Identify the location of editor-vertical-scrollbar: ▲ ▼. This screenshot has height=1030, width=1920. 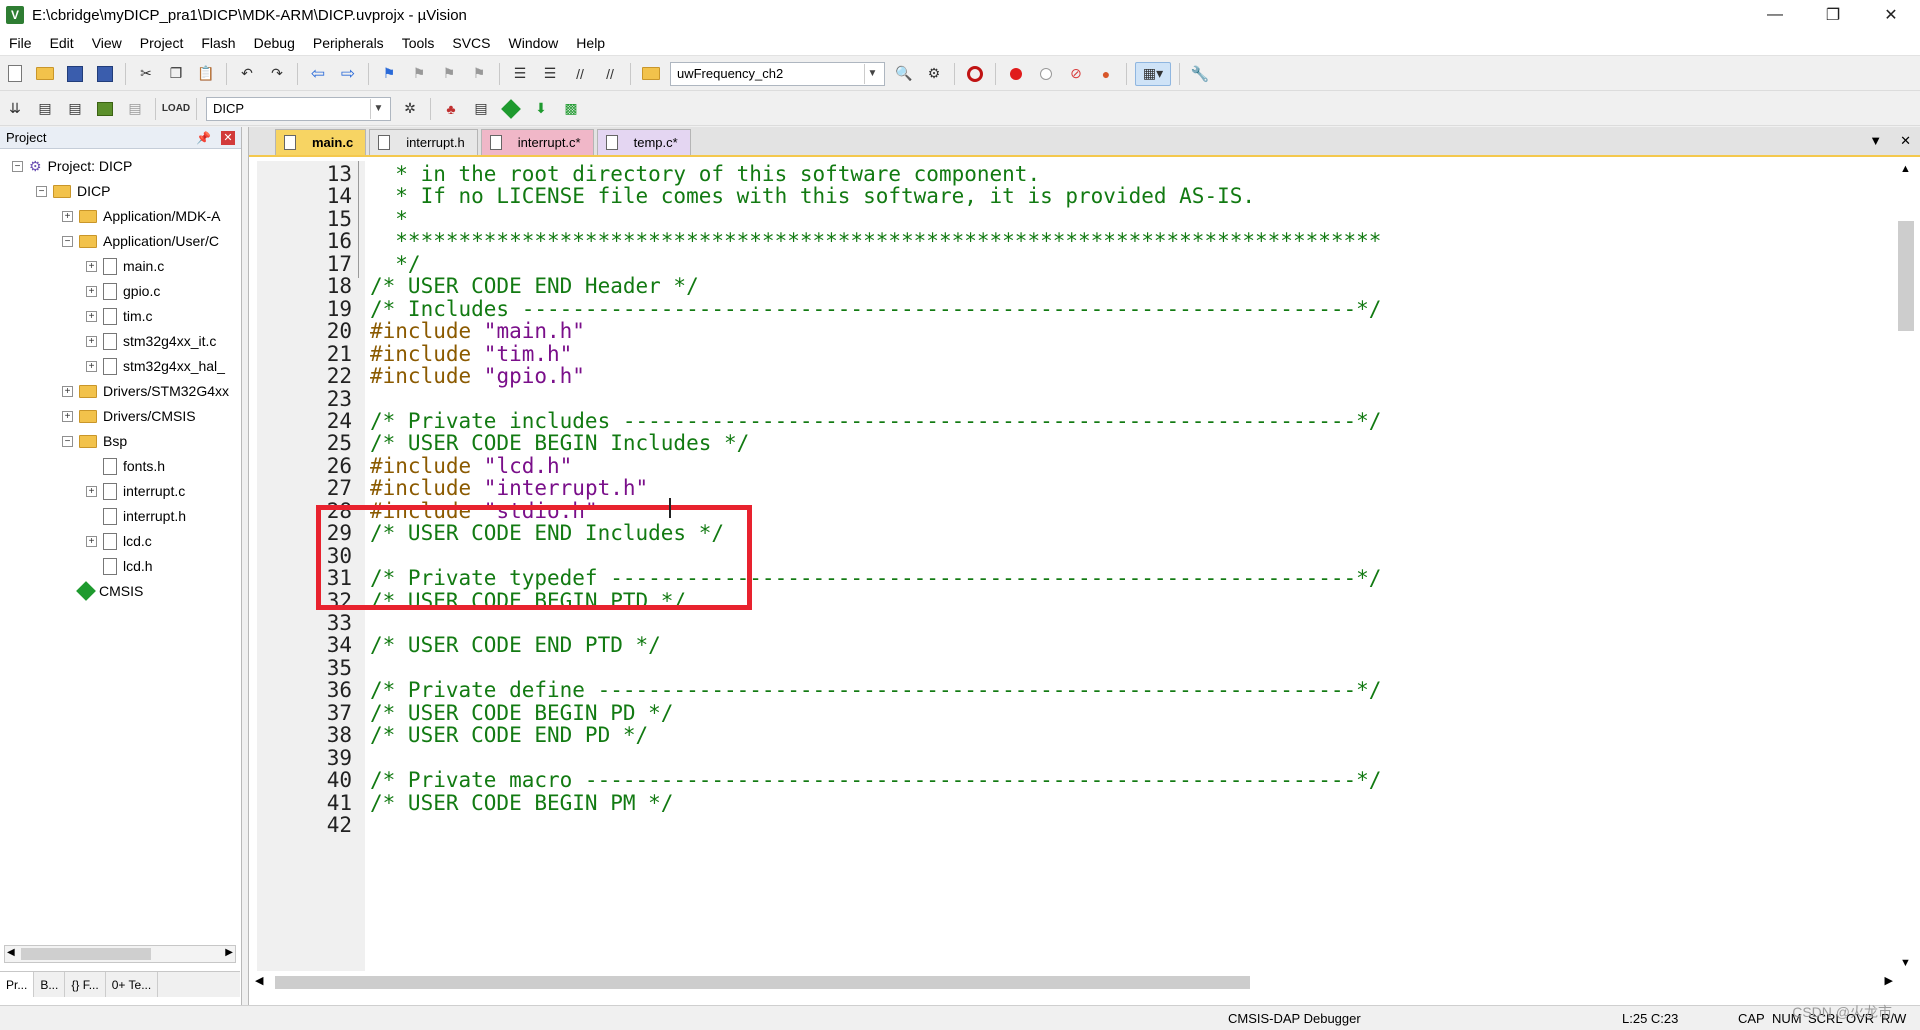
(1906, 566).